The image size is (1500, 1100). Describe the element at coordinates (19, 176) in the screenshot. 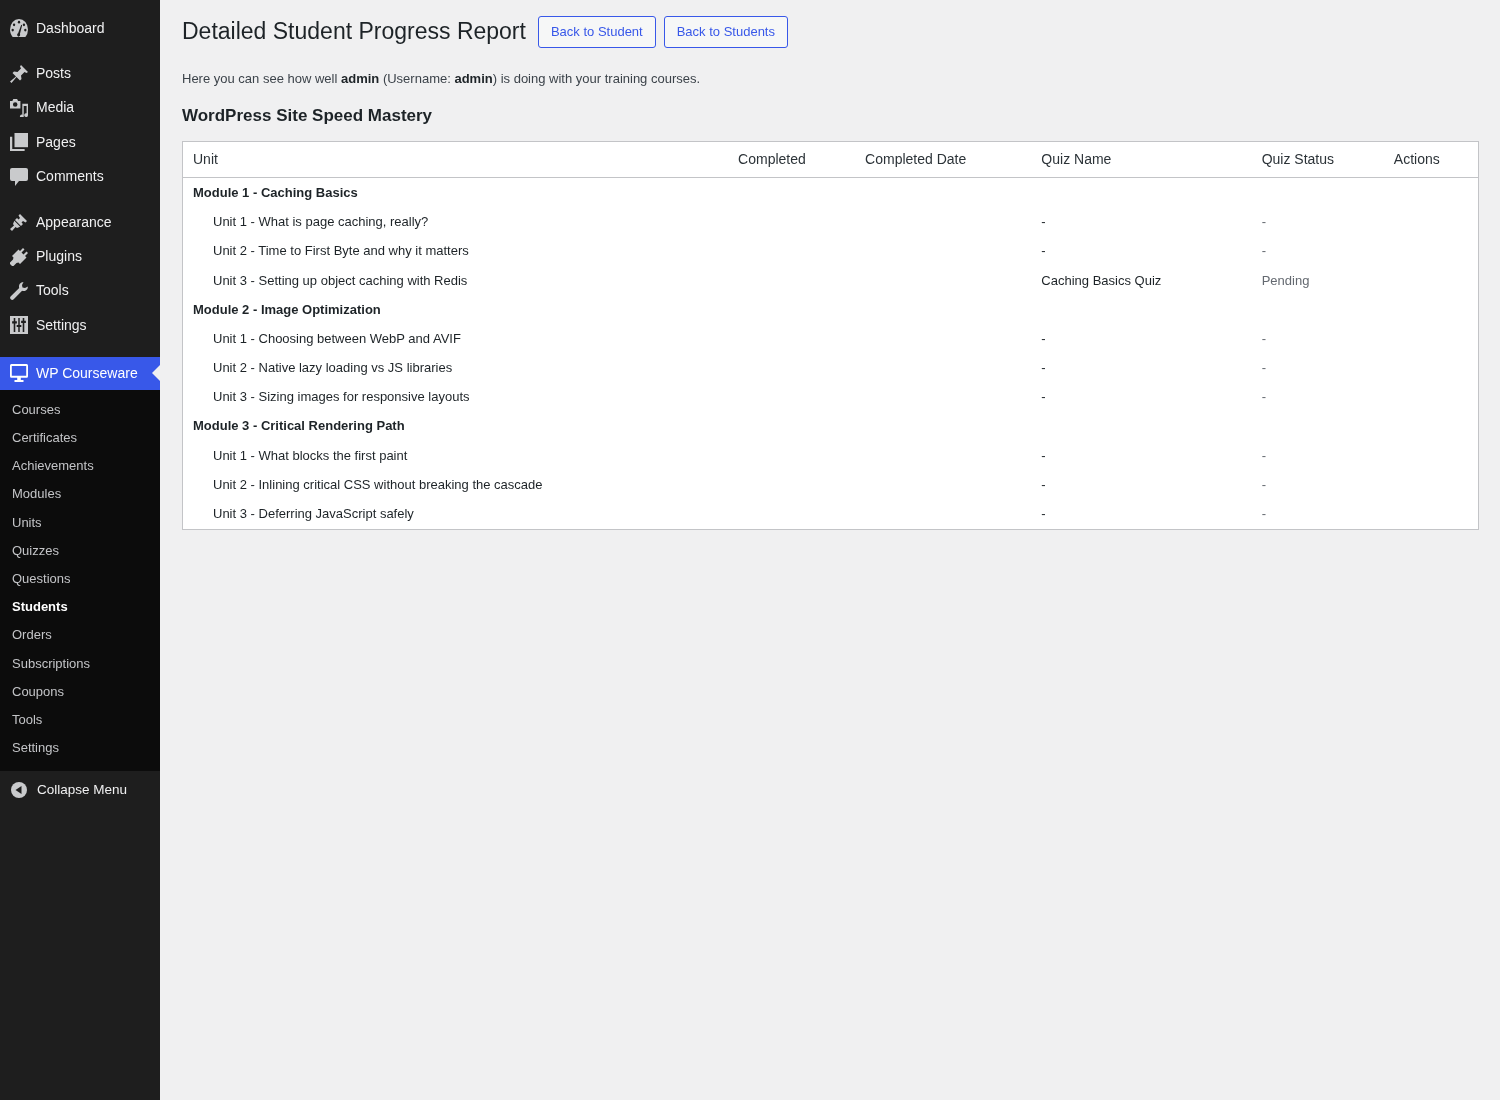

I see `speech-bubble-icon` at that location.